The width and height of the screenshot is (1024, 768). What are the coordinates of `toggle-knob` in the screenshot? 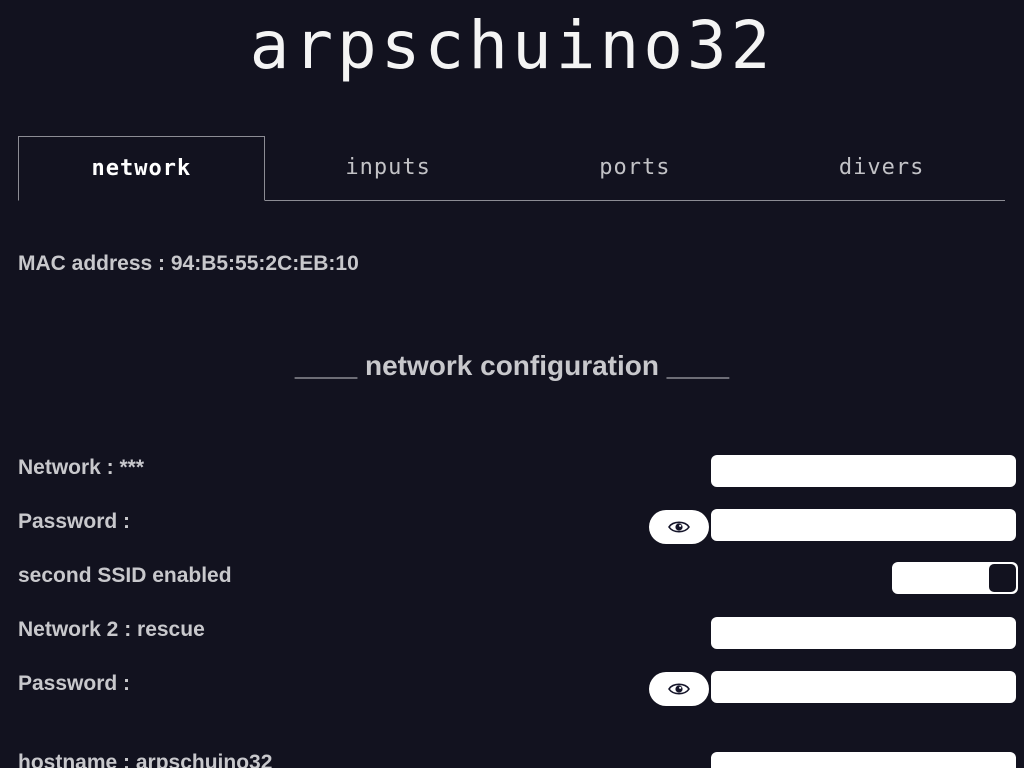 It's located at (1002, 578).